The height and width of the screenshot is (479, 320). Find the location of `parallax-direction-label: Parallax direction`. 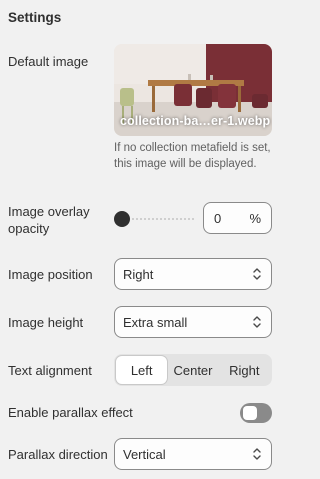

parallax-direction-label: Parallax direction is located at coordinates (58, 454).